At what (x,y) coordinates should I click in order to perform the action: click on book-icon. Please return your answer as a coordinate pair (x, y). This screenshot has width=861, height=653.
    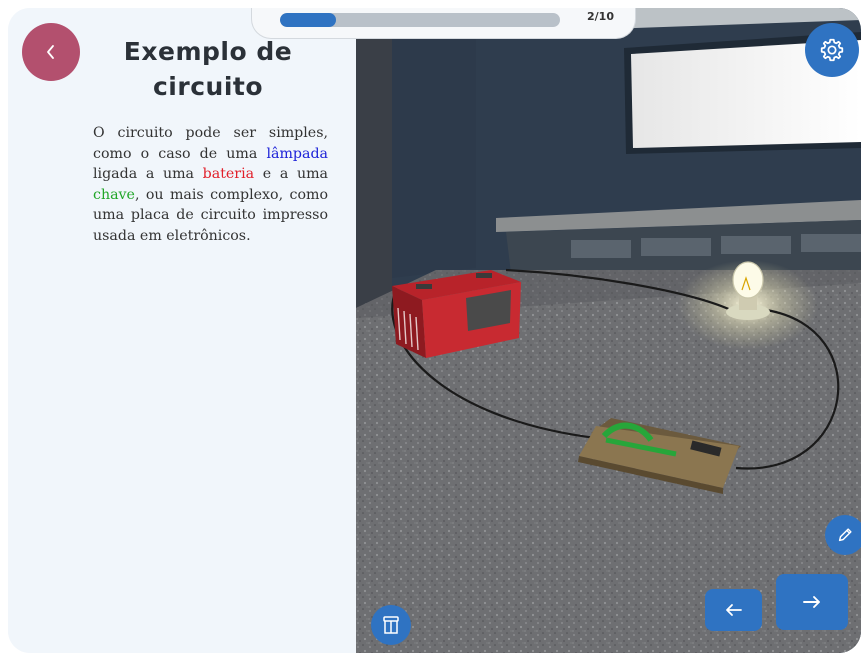
    Looking at the image, I should click on (391, 625).